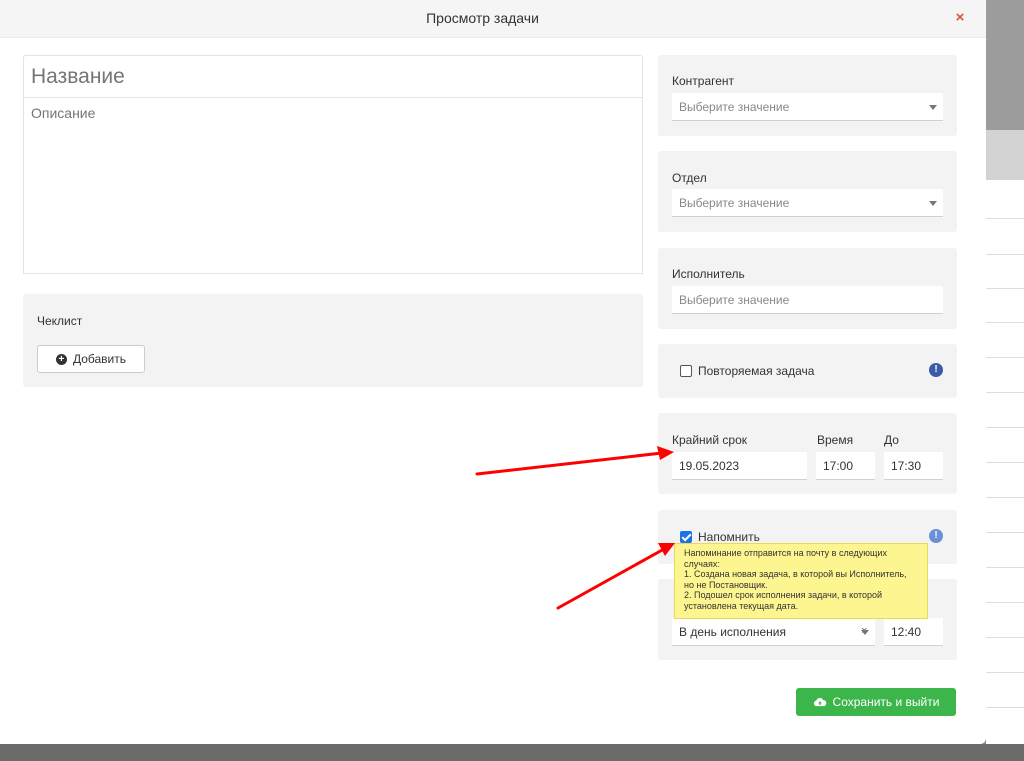 This screenshot has width=1024, height=761. What do you see at coordinates (575, 528) in the screenshot?
I see `annotation-arrows` at bounding box center [575, 528].